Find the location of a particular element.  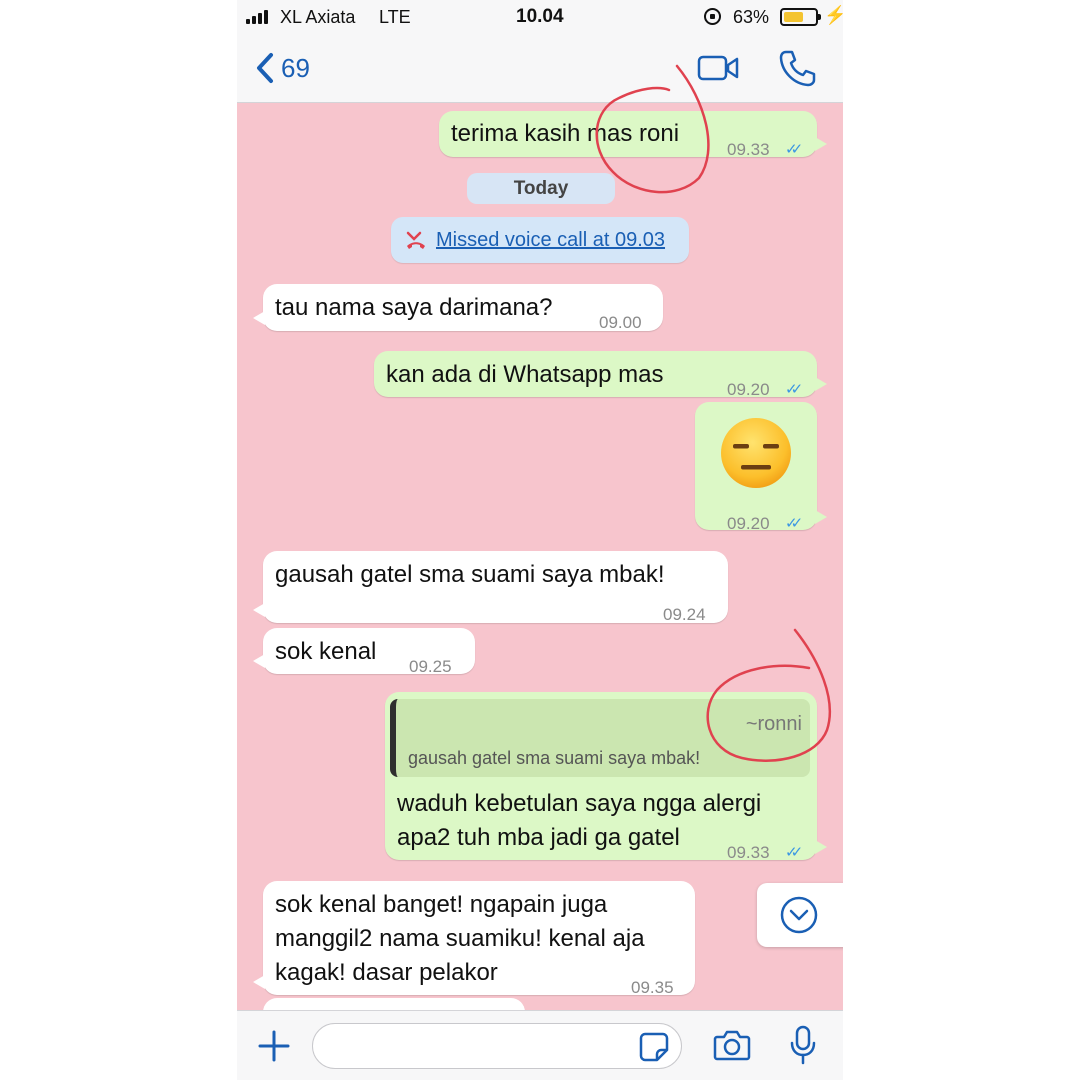

message-time: 09.24 is located at coordinates (684, 614).